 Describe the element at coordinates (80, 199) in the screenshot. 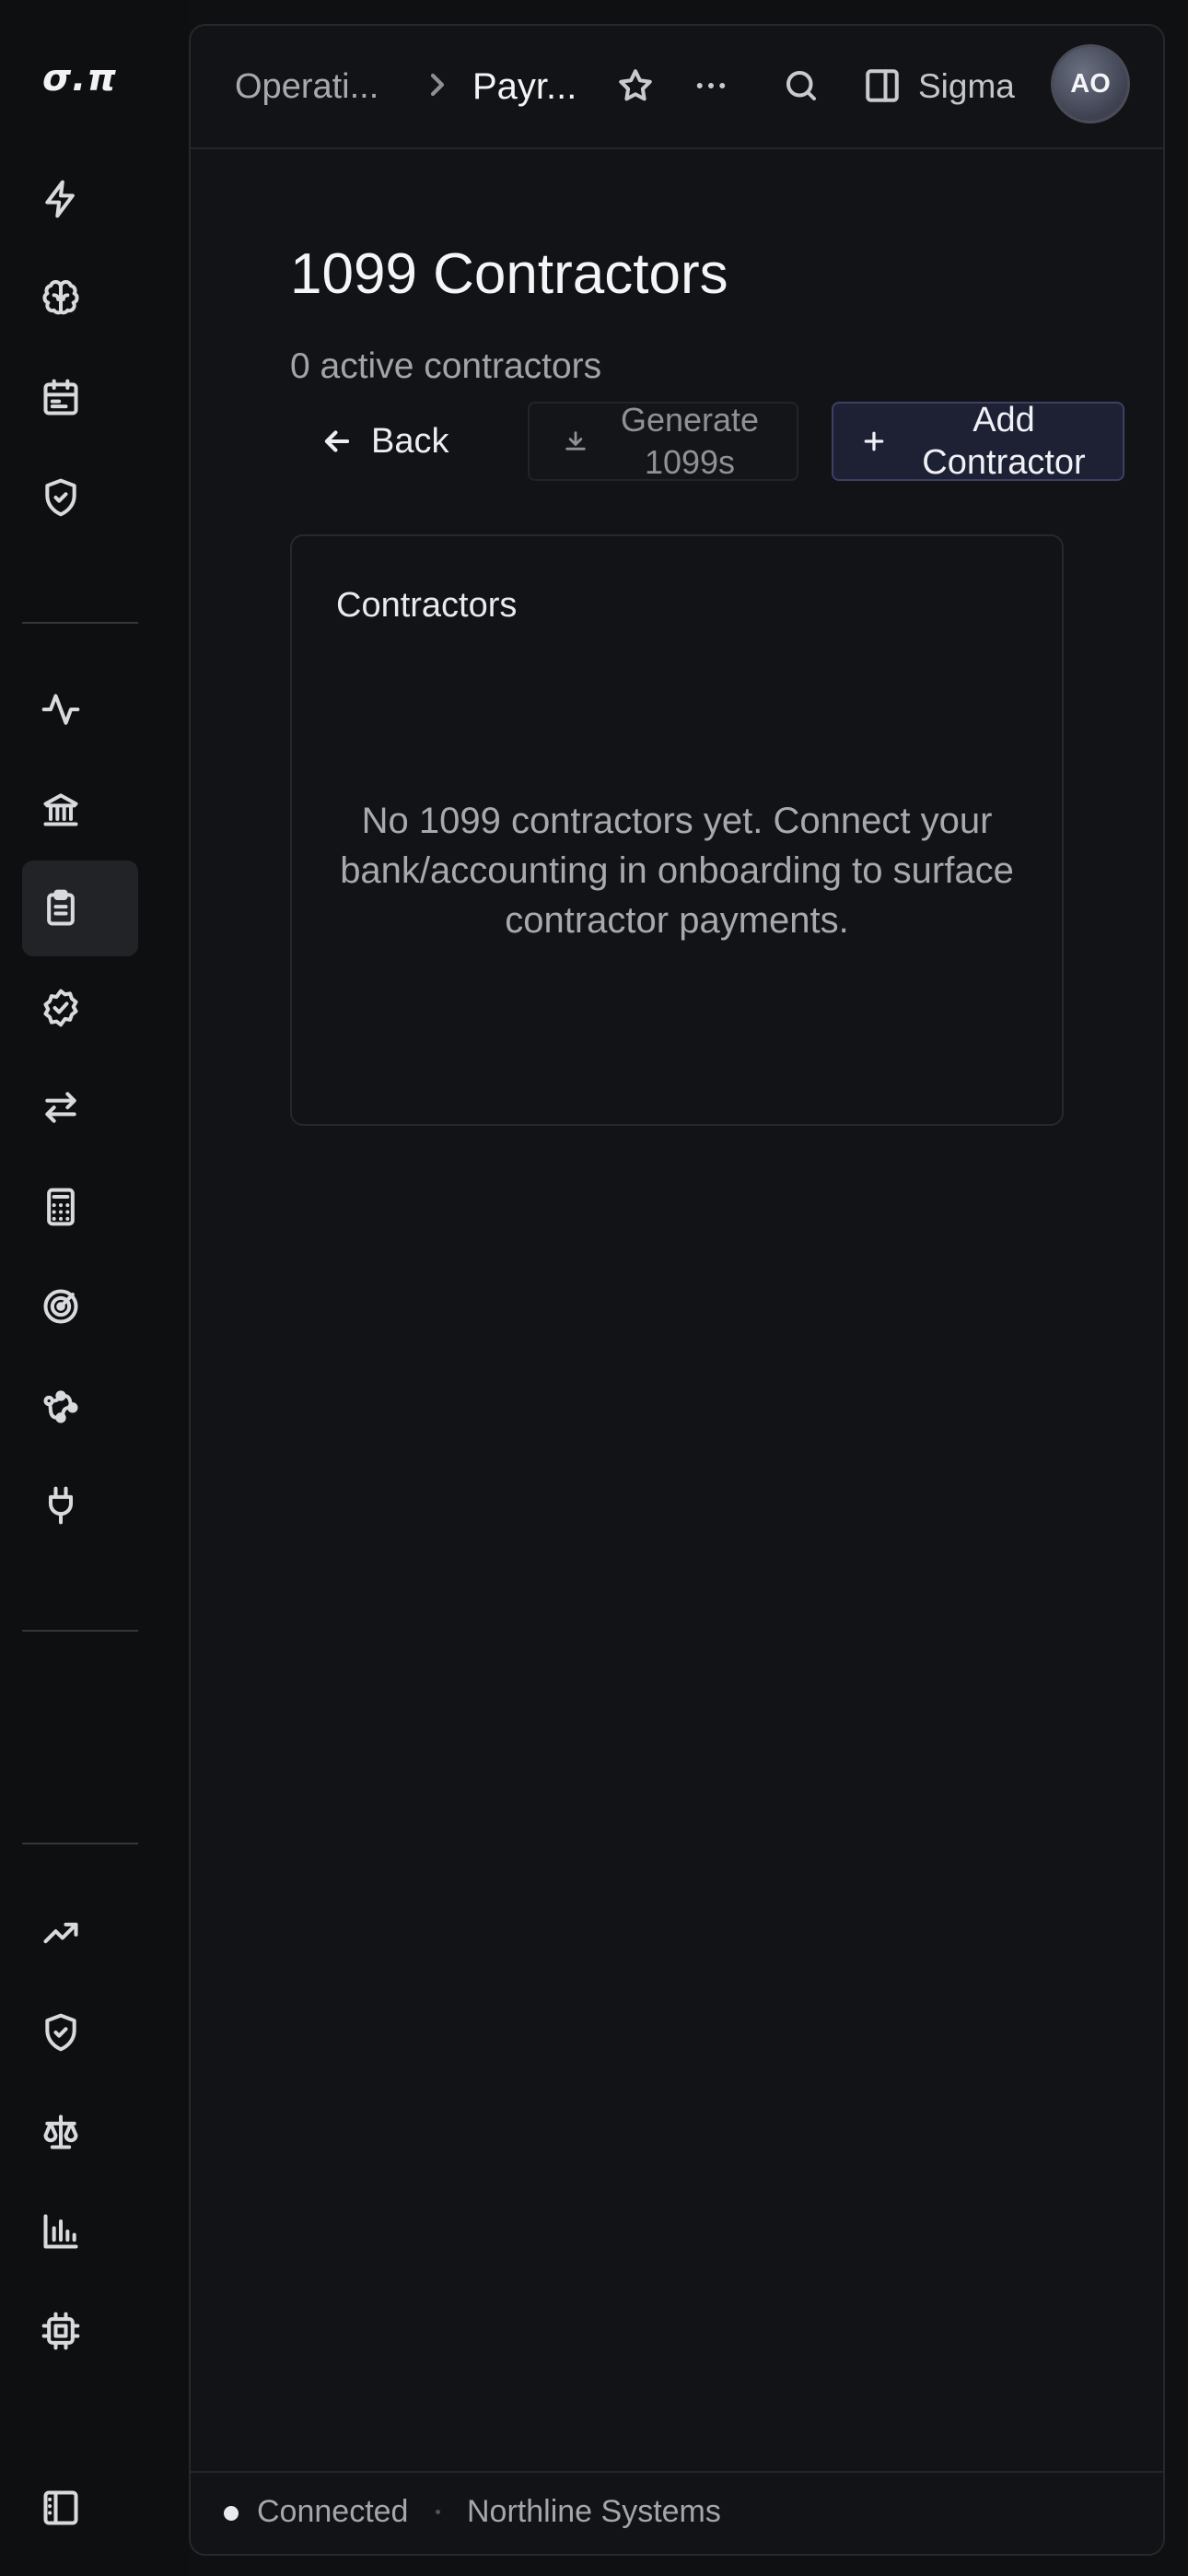

I see `sidebar-item-automations` at that location.